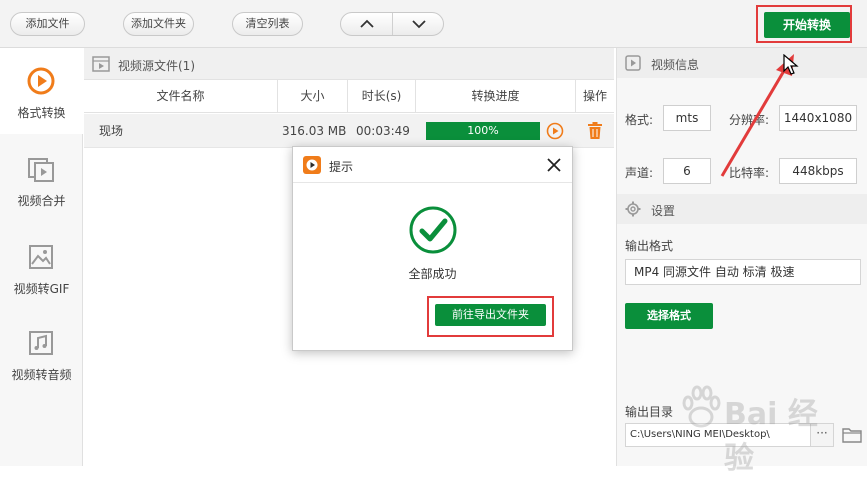 The height and width of the screenshot is (477, 867). I want to click on chevron-up-icon, so click(366, 23).